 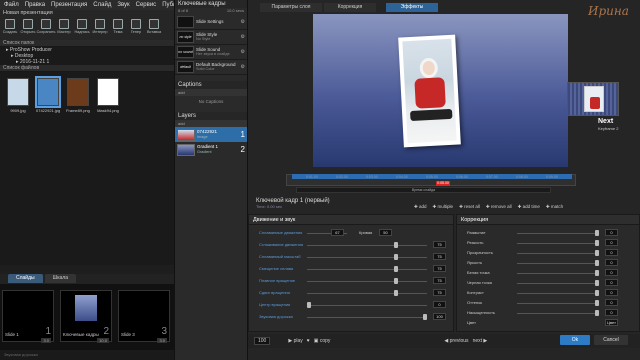 What do you see at coordinates (337, 232) in the screenshot?
I see `motion-value: 67` at bounding box center [337, 232].